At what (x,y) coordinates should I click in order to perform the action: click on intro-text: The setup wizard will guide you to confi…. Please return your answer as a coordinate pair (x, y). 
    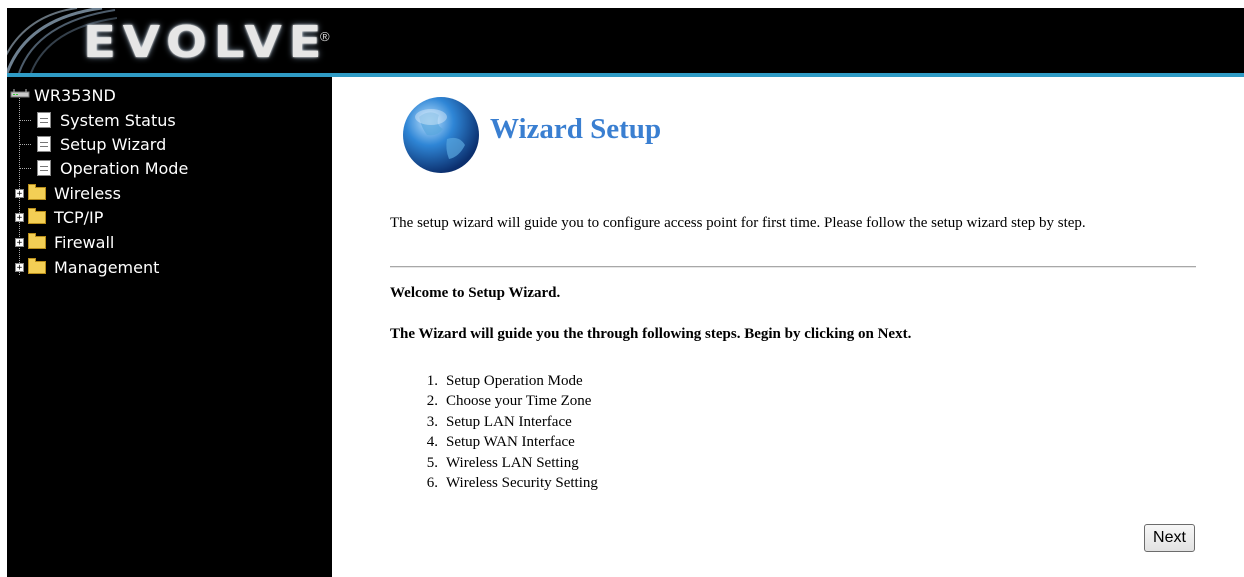
    Looking at the image, I should click on (738, 223).